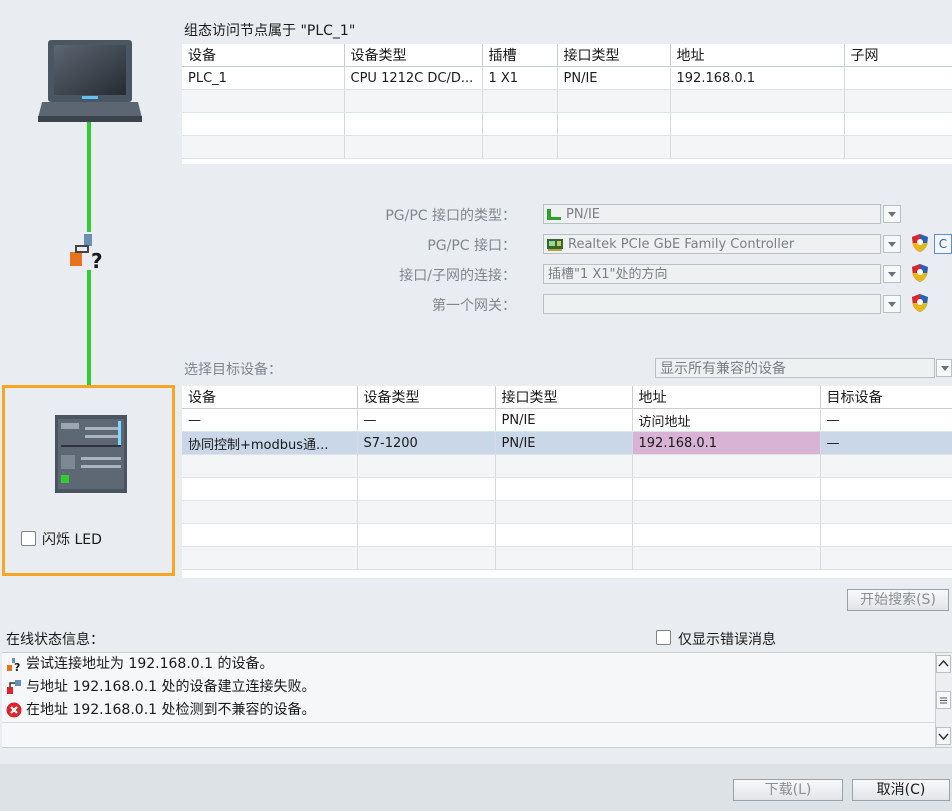  Describe the element at coordinates (14, 687) in the screenshot. I see `network-fail-icon` at that location.